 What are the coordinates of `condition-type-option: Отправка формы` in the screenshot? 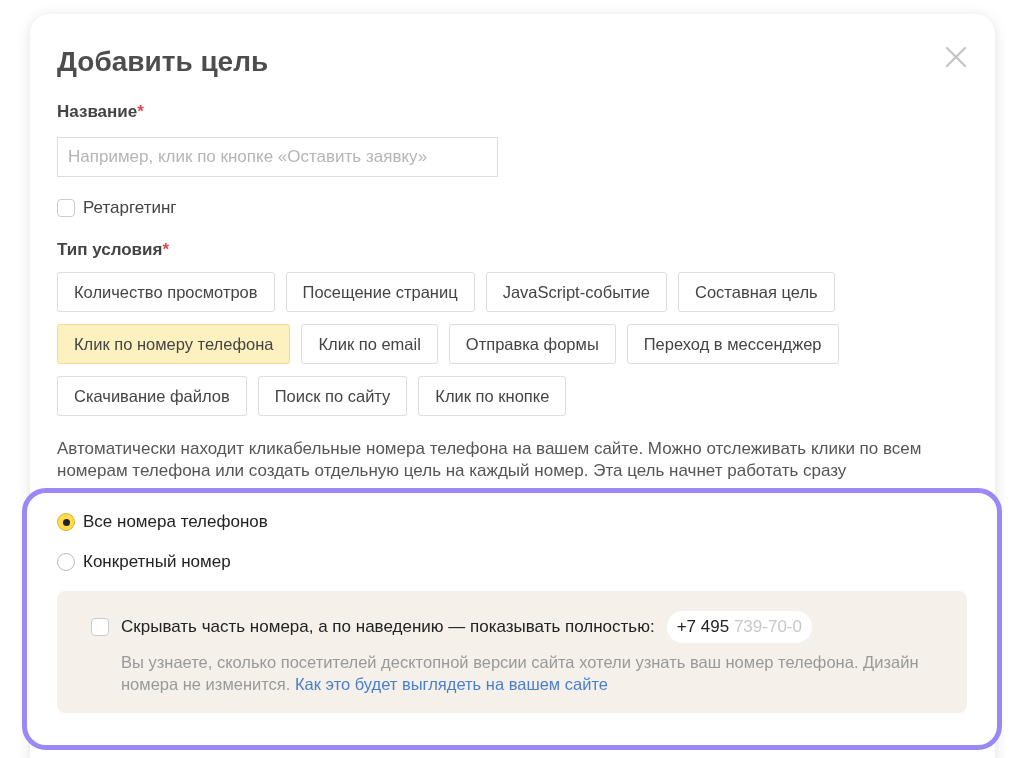 It's located at (532, 344).